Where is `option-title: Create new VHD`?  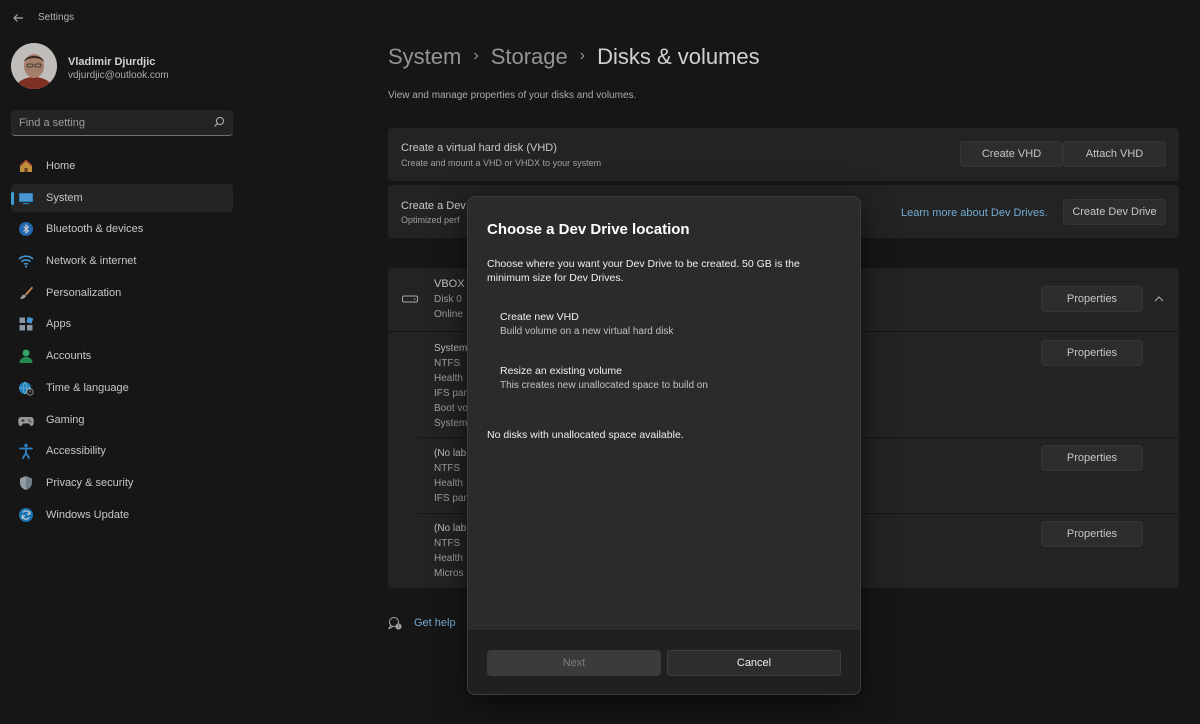
option-title: Create new VHD is located at coordinates (539, 317).